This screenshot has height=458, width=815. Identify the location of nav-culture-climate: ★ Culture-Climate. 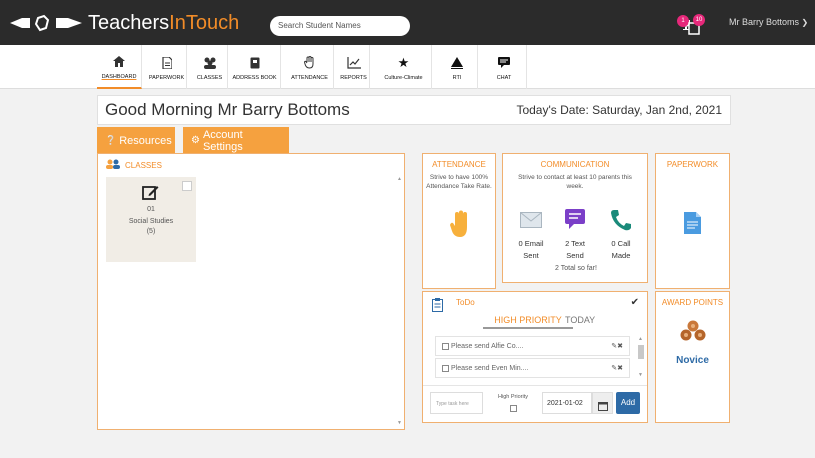
(404, 67).